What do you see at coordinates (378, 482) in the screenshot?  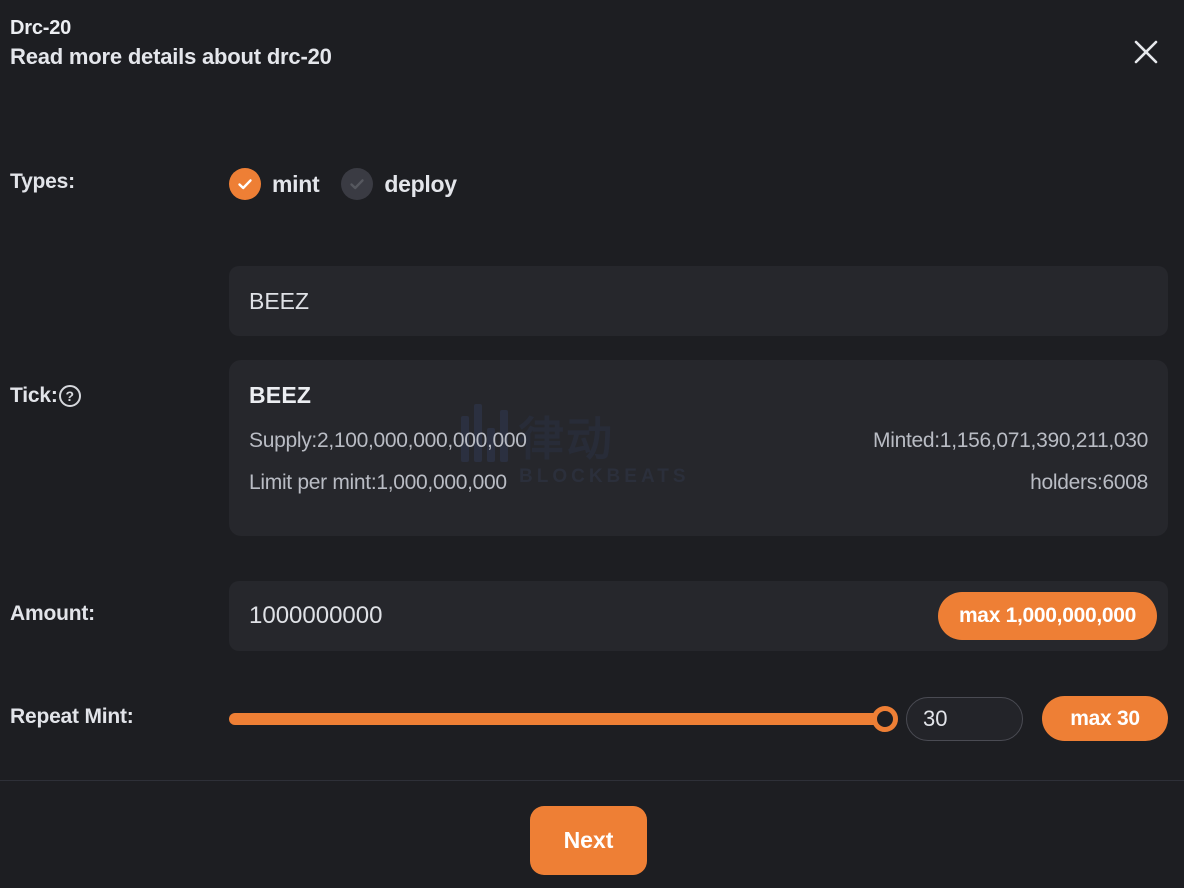 I see `token-limit-per-mint: Limit per mint:1,000,000,000` at bounding box center [378, 482].